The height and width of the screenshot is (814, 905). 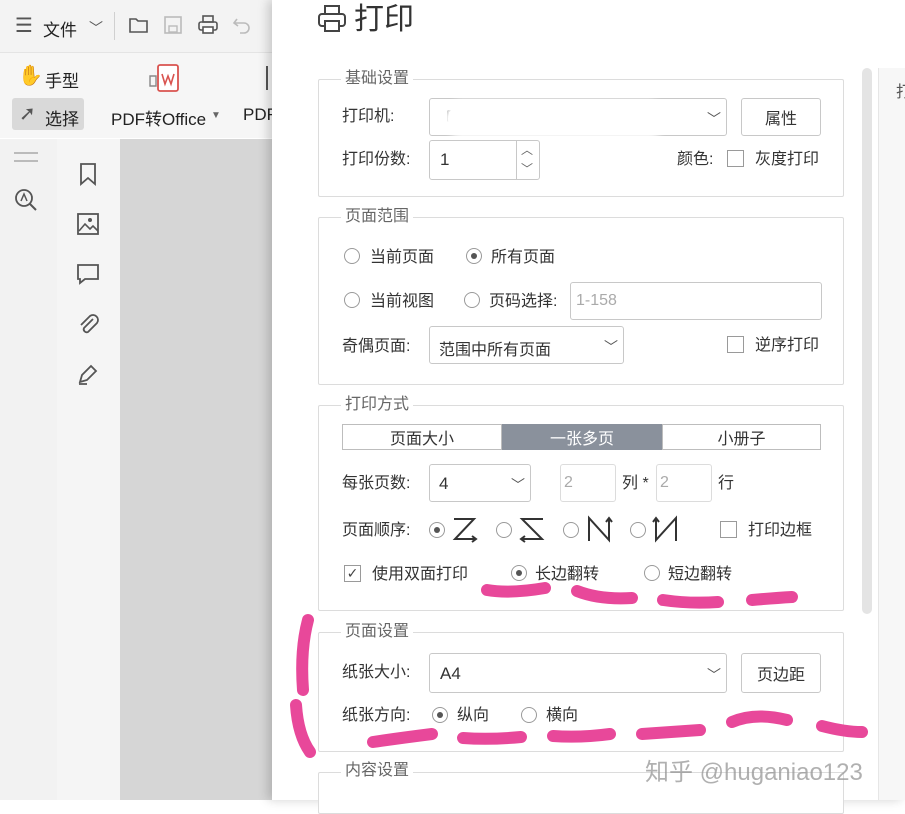 What do you see at coordinates (754, 772) in the screenshot?
I see `watermark: 知乎 @huganiao123` at bounding box center [754, 772].